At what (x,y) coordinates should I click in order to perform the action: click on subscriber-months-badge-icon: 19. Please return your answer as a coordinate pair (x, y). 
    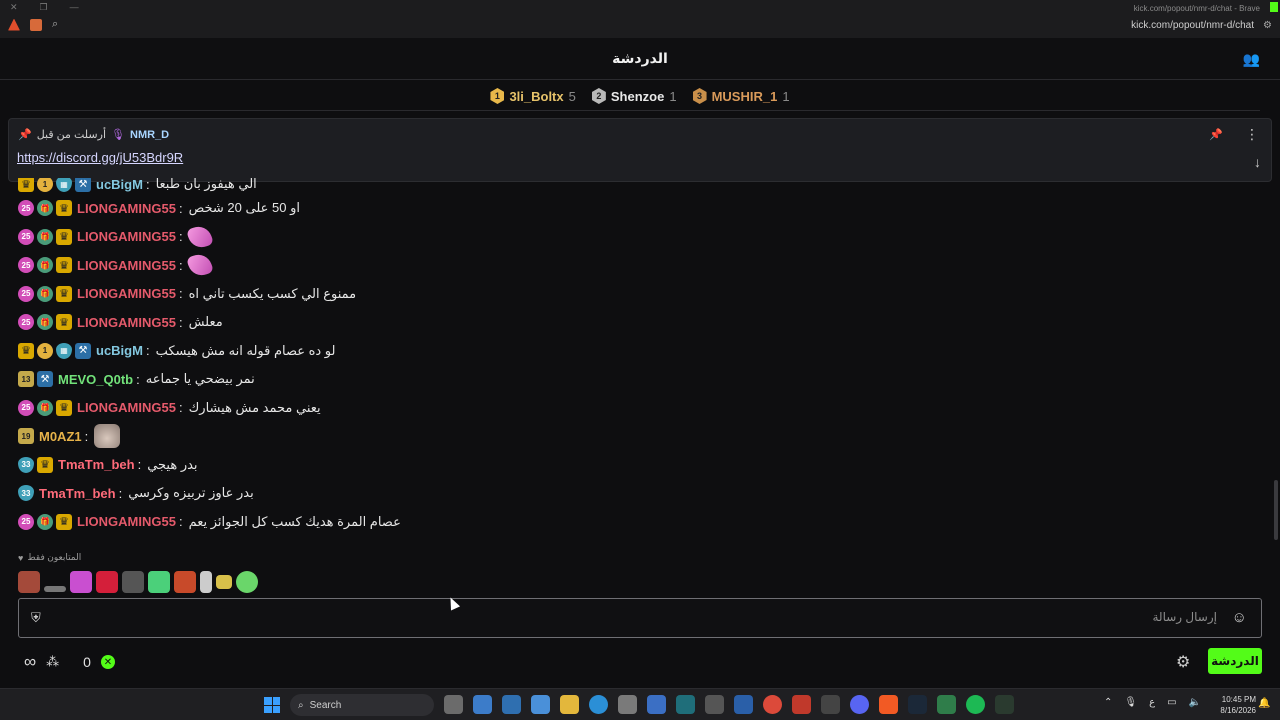
    Looking at the image, I should click on (26, 436).